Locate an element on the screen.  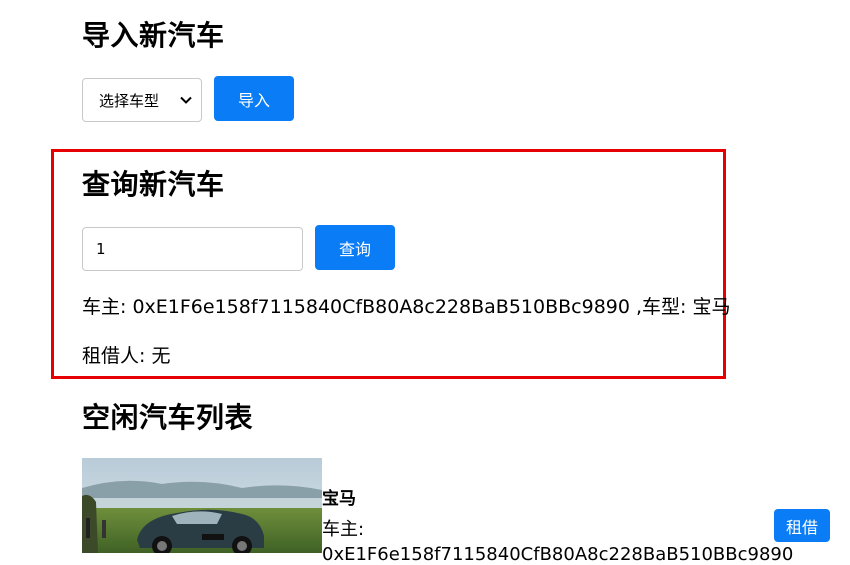
rent-button: 租借 is located at coordinates (802, 525).